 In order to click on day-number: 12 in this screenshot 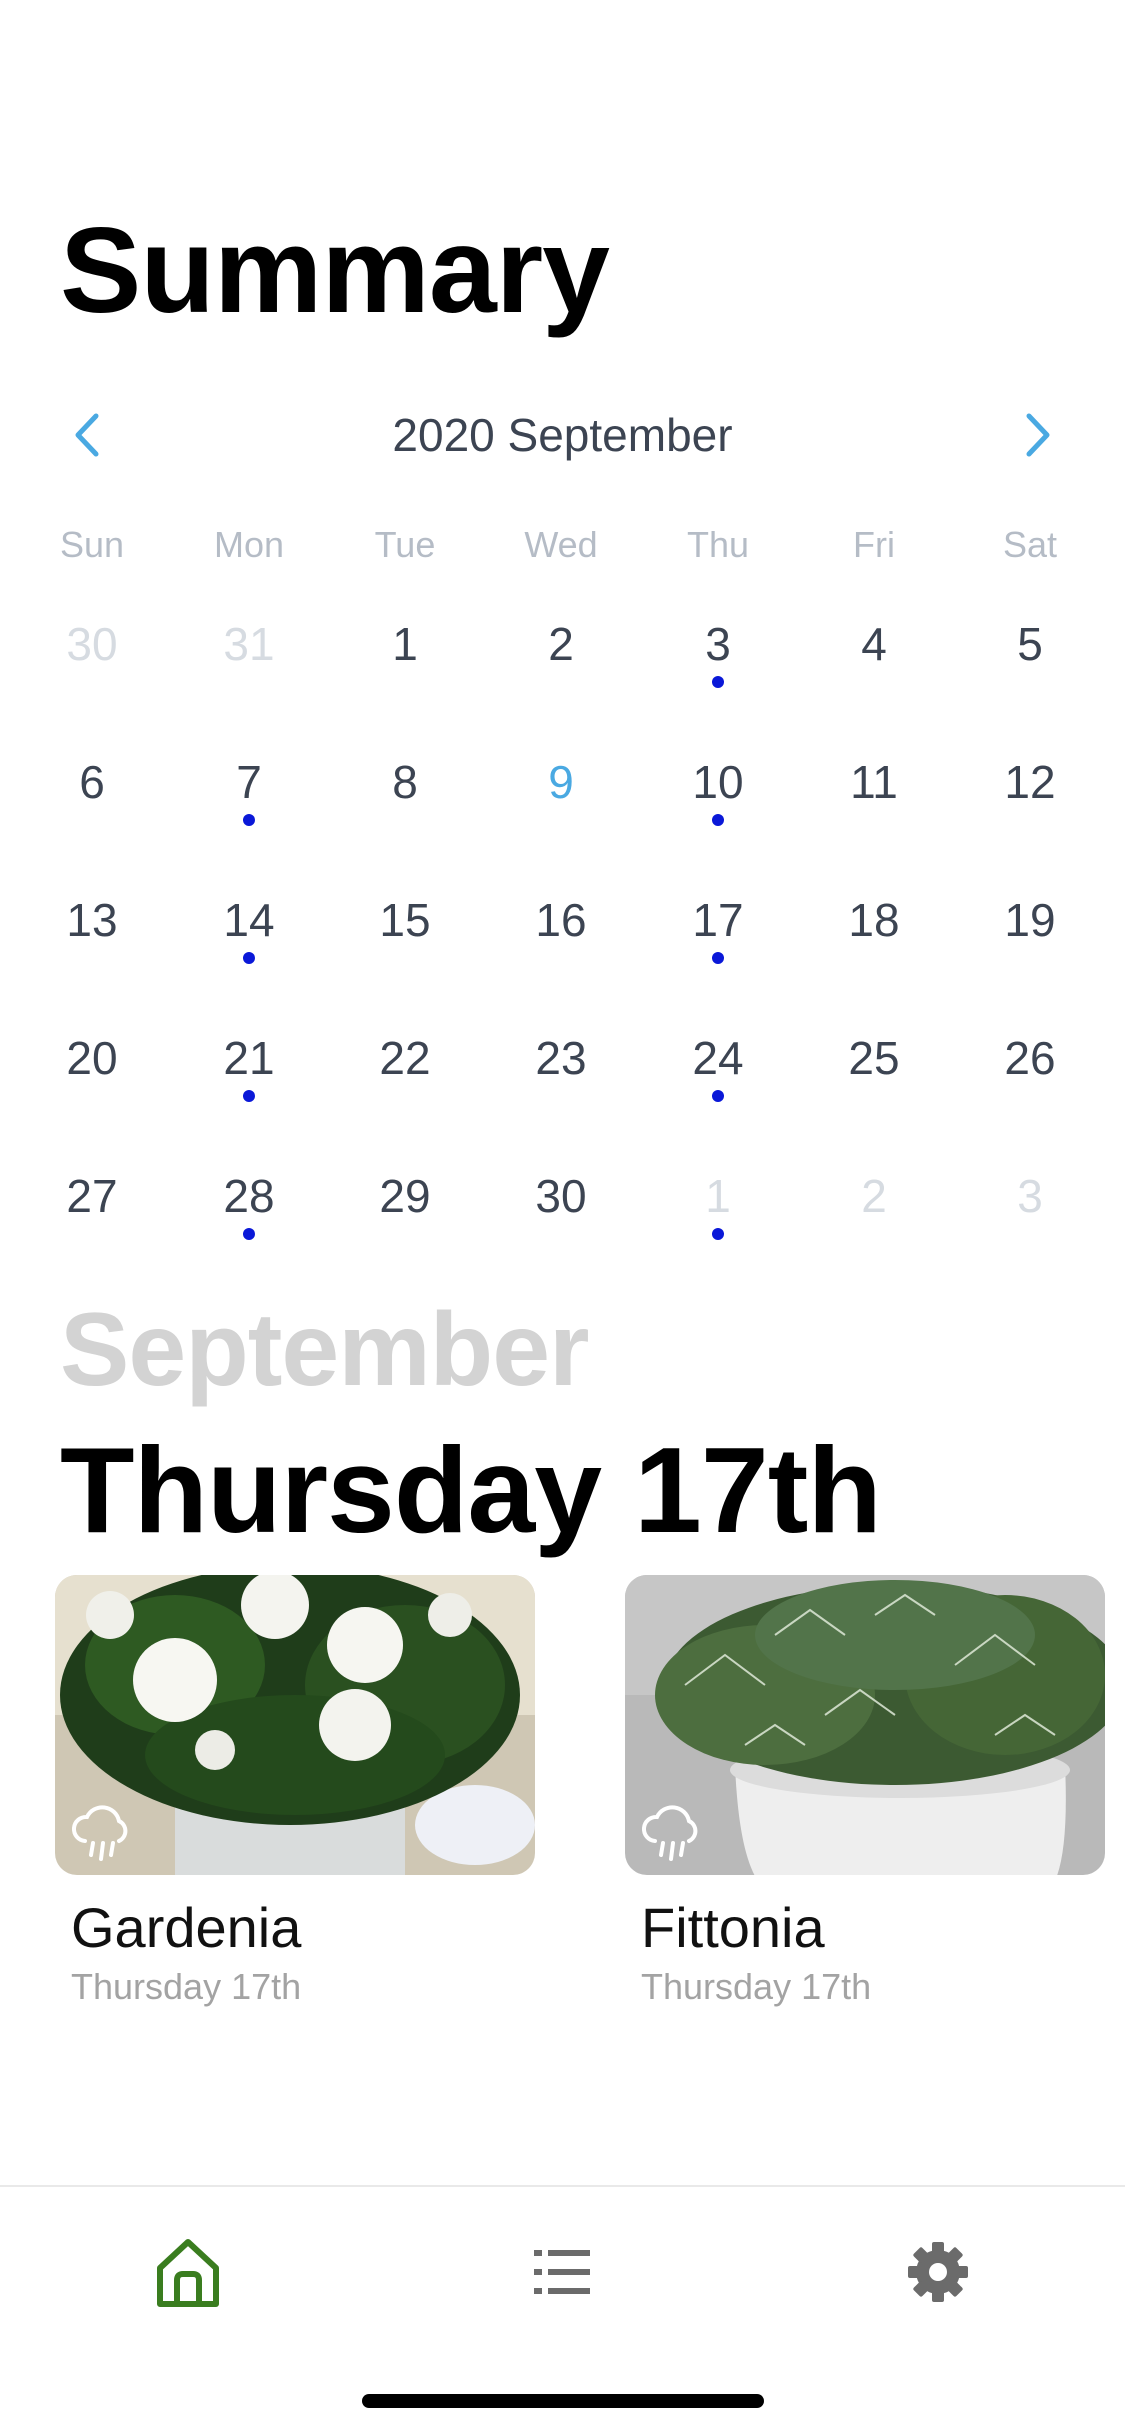, I will do `click(1030, 782)`.